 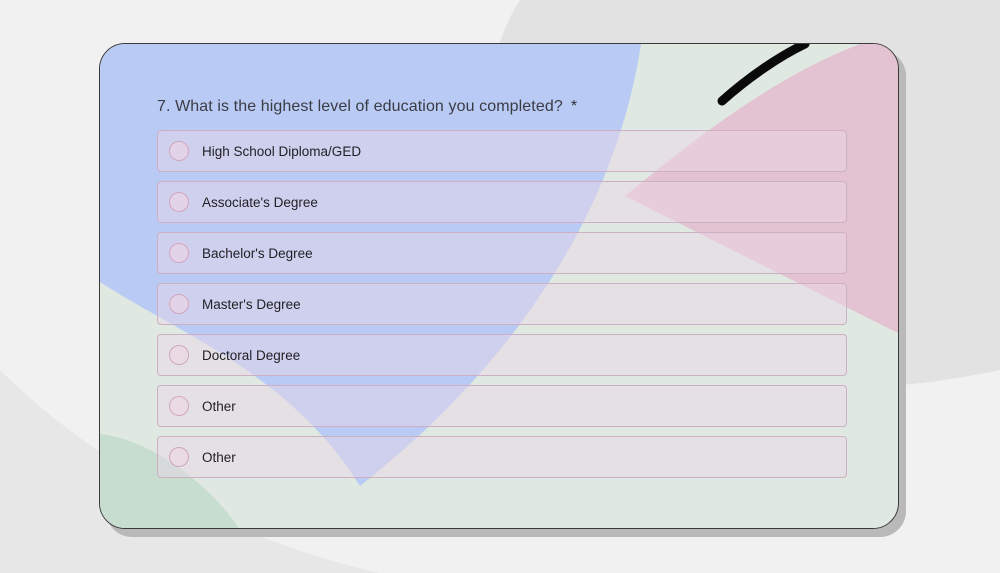 What do you see at coordinates (251, 355) in the screenshot?
I see `option-label: Doctoral Degree` at bounding box center [251, 355].